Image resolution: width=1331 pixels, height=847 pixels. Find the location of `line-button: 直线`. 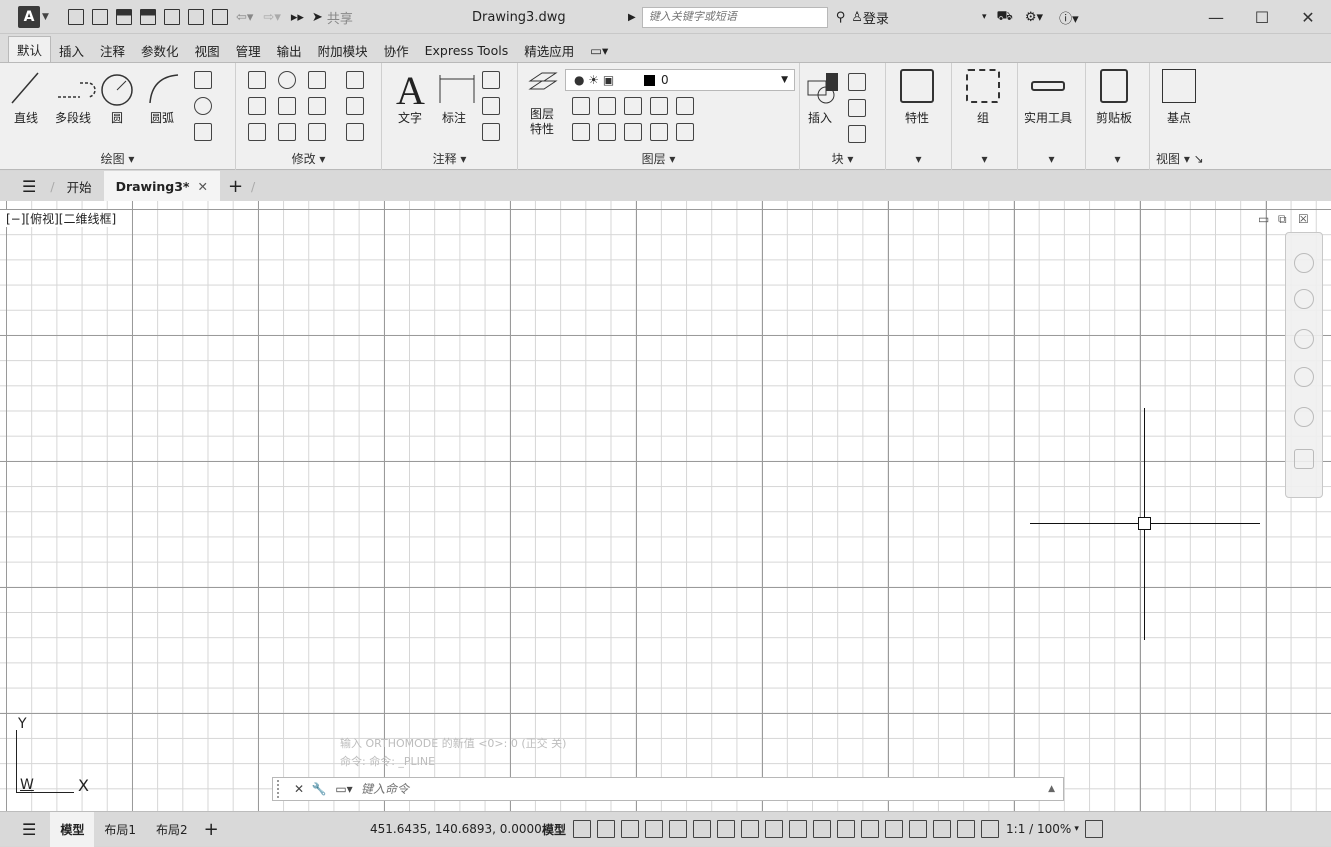

line-button: 直线 is located at coordinates (26, 117).